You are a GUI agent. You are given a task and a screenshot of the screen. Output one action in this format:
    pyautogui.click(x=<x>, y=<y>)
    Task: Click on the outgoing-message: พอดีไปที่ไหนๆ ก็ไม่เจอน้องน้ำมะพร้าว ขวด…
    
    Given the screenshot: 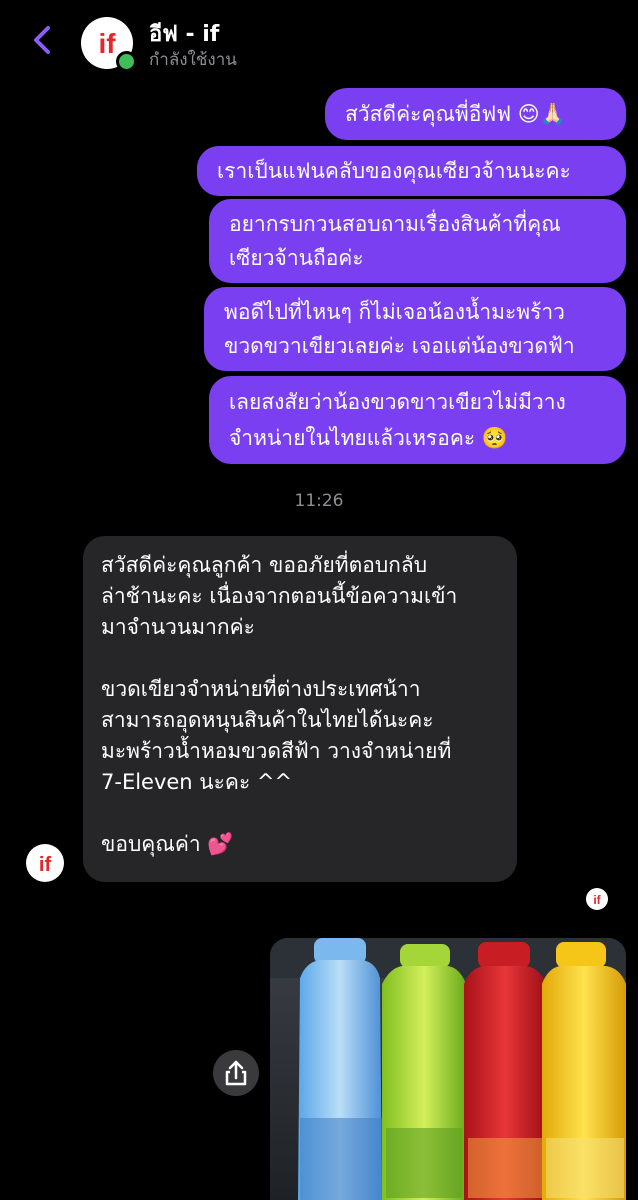 What is the action you would take?
    pyautogui.click(x=415, y=329)
    